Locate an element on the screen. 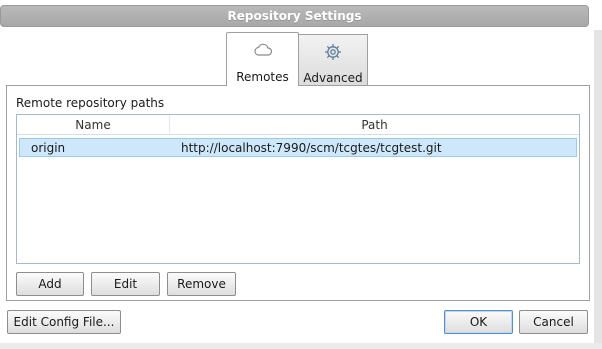 Image resolution: width=602 pixels, height=349 pixels. cloud-icon is located at coordinates (263, 50).